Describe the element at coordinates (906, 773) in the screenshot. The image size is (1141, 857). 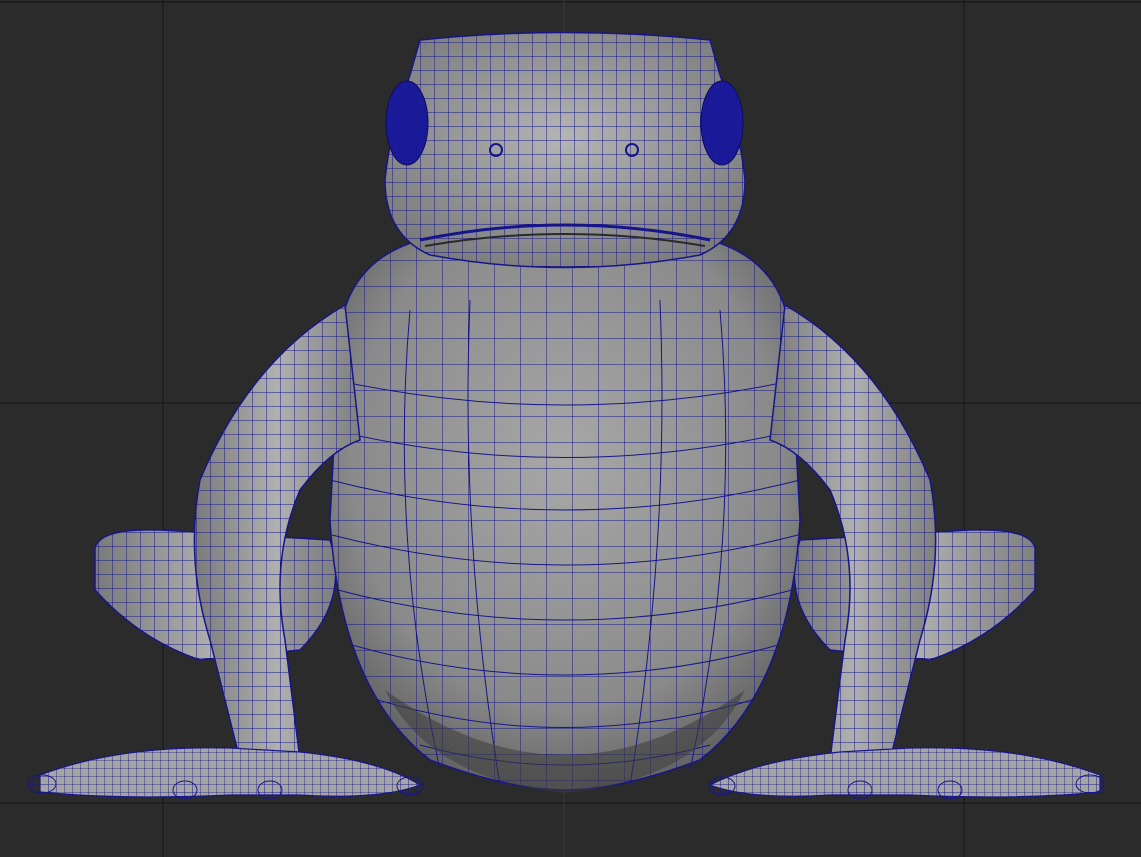
I see `front-foot-right` at that location.